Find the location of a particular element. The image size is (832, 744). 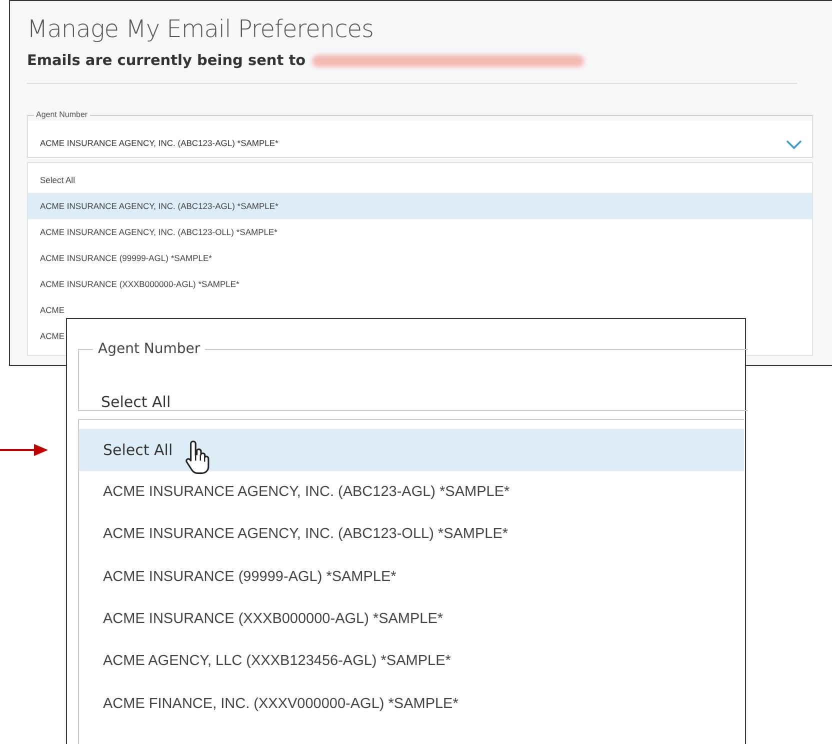

dropdown-option: ACME FINANCE, INC. (XXXV000000-AGL) *SAMPLE* is located at coordinates (411, 703).